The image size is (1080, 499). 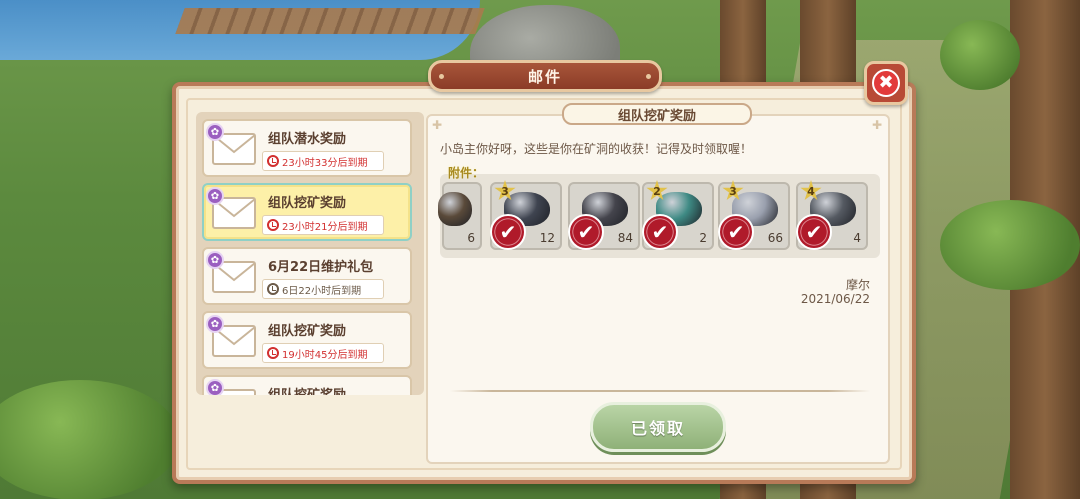 What do you see at coordinates (307, 148) in the screenshot?
I see `mail-item: ✿ 组队潜水奖励 23小时33分后到期` at bounding box center [307, 148].